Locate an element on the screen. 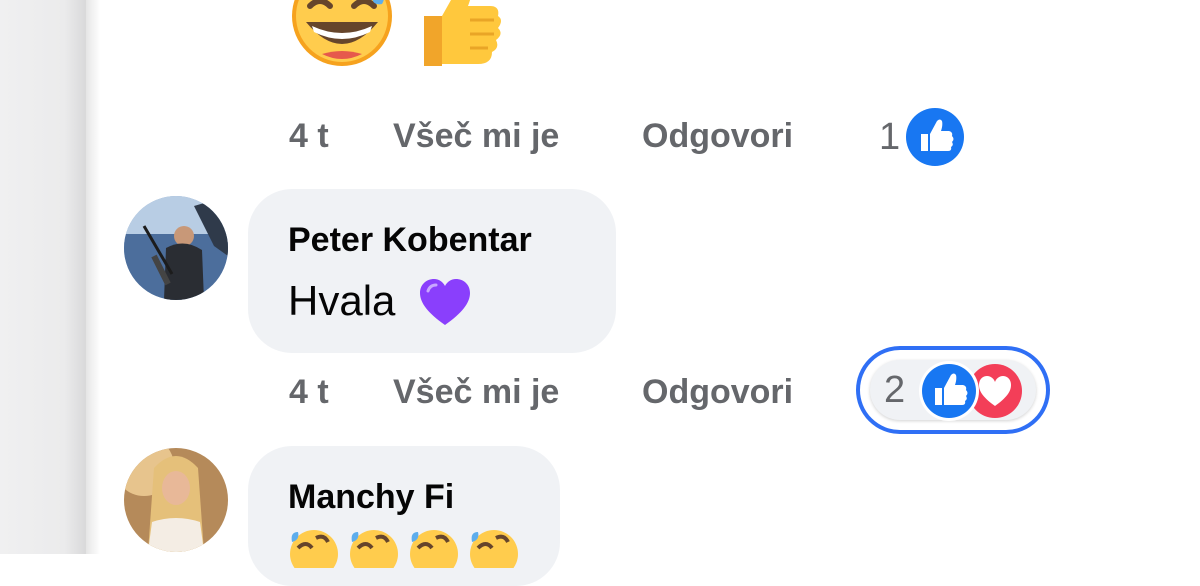 The height and width of the screenshot is (586, 1200). grinning-sweat-face-icon is located at coordinates (342, 33).